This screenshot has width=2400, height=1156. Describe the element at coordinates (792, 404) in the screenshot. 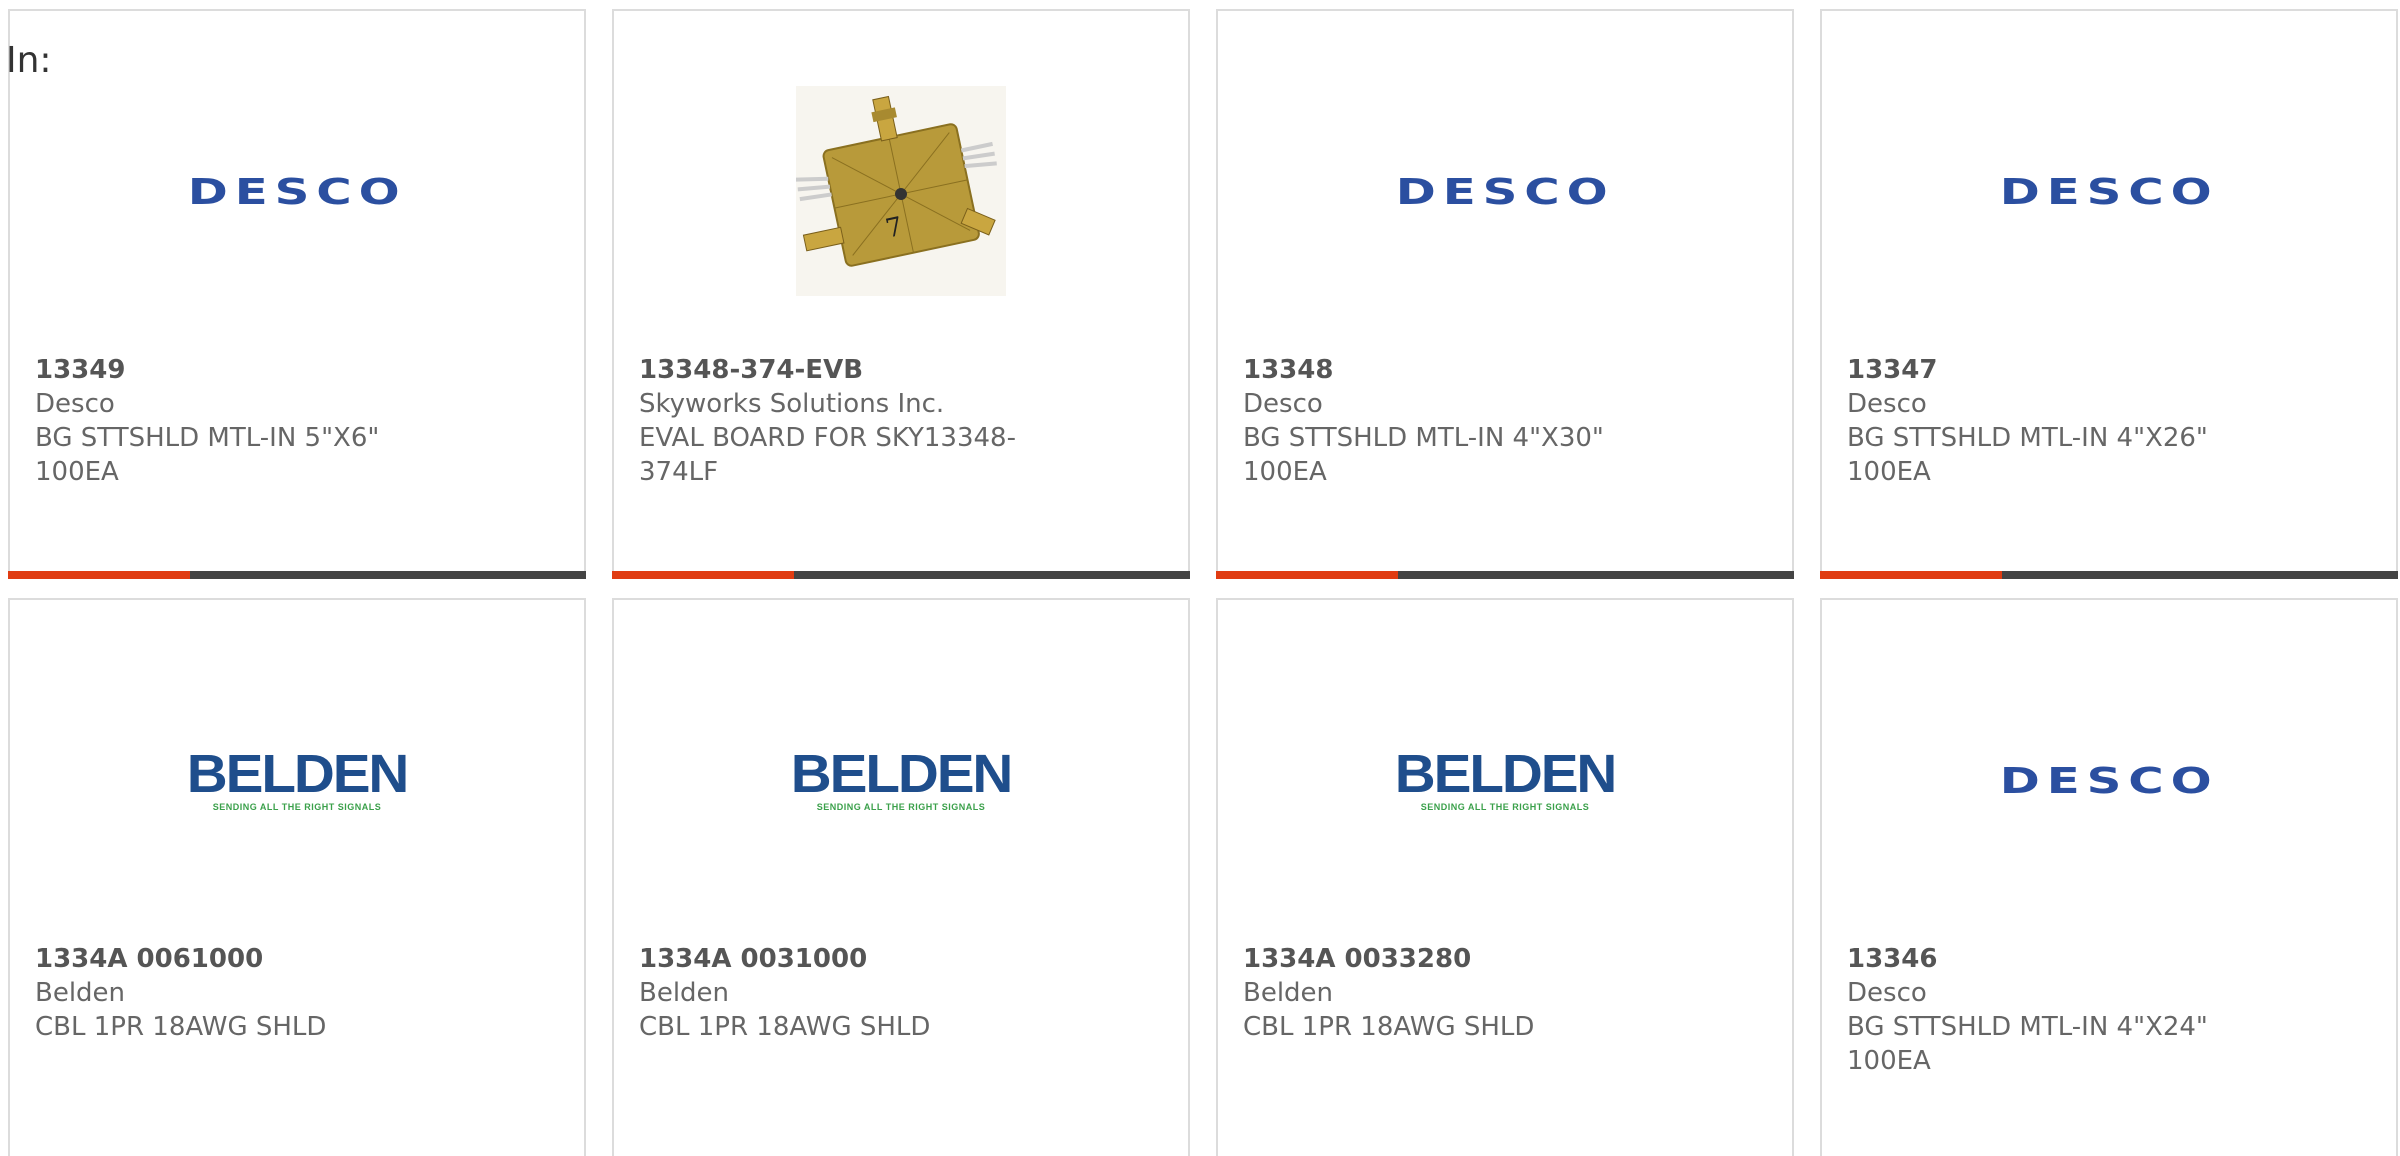

I see `manufacturer: Skyworks Solutions Inc.` at that location.